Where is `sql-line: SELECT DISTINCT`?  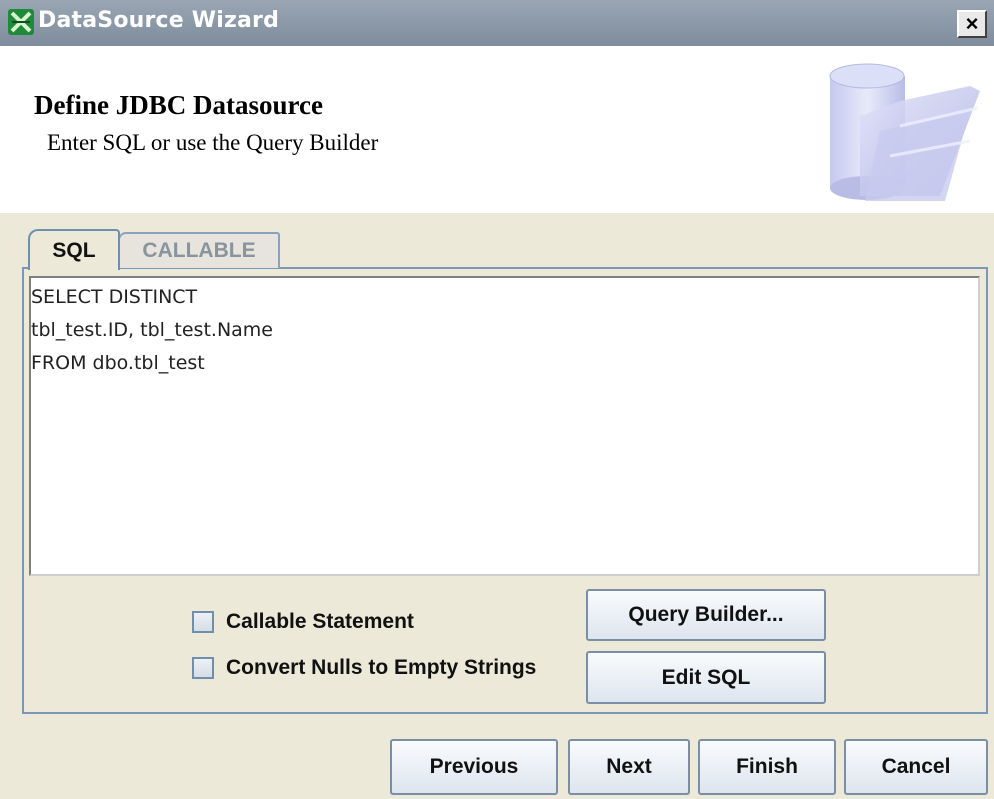 sql-line: SELECT DISTINCT is located at coordinates (114, 297).